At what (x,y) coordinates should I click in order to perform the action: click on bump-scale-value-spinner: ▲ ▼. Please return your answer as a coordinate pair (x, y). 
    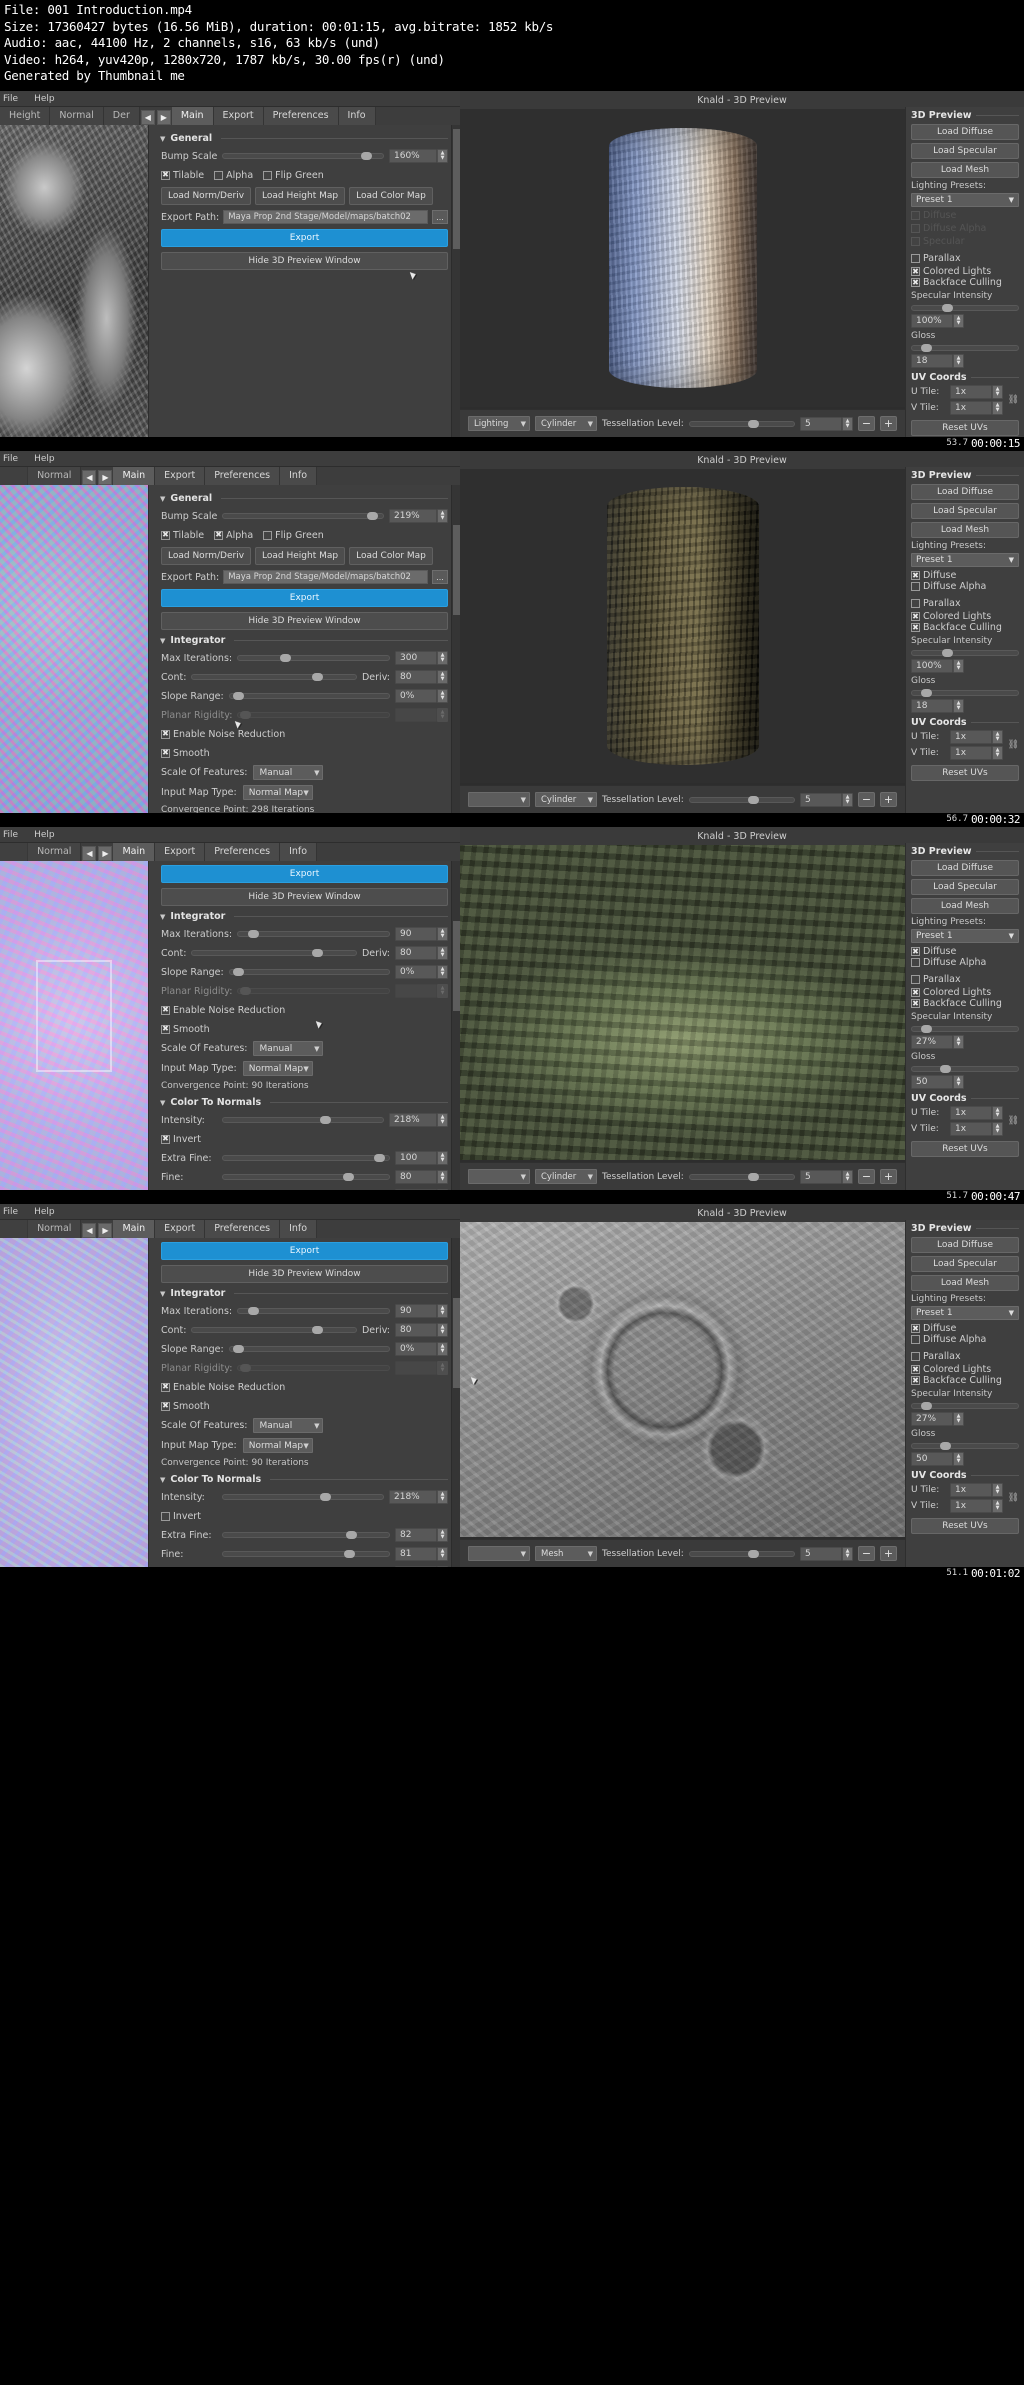
    Looking at the image, I should click on (442, 156).